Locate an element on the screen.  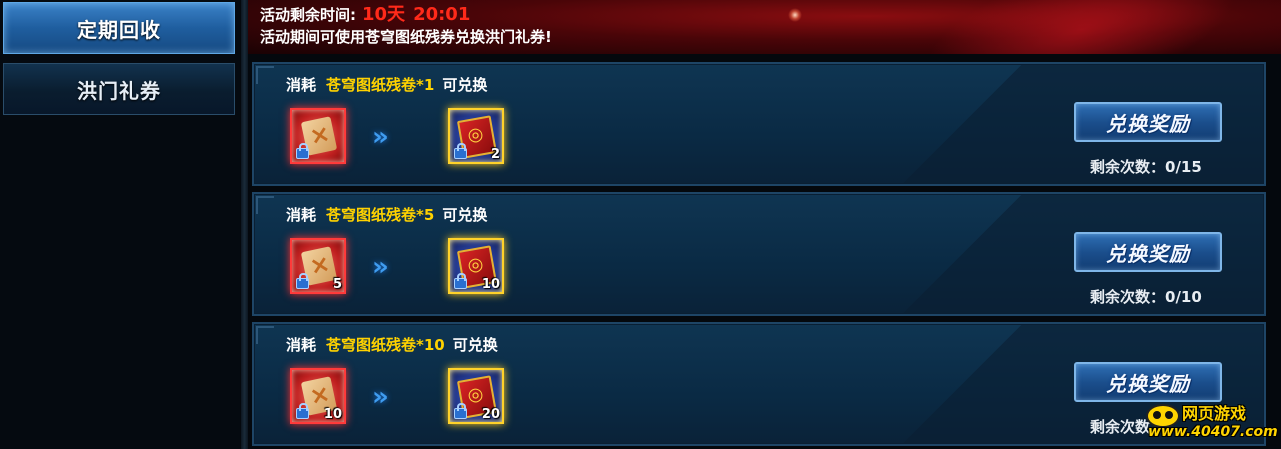
event-notice: 活动期间可使用苍穹图纸残券兑换洪门礼券! is located at coordinates (406, 37).